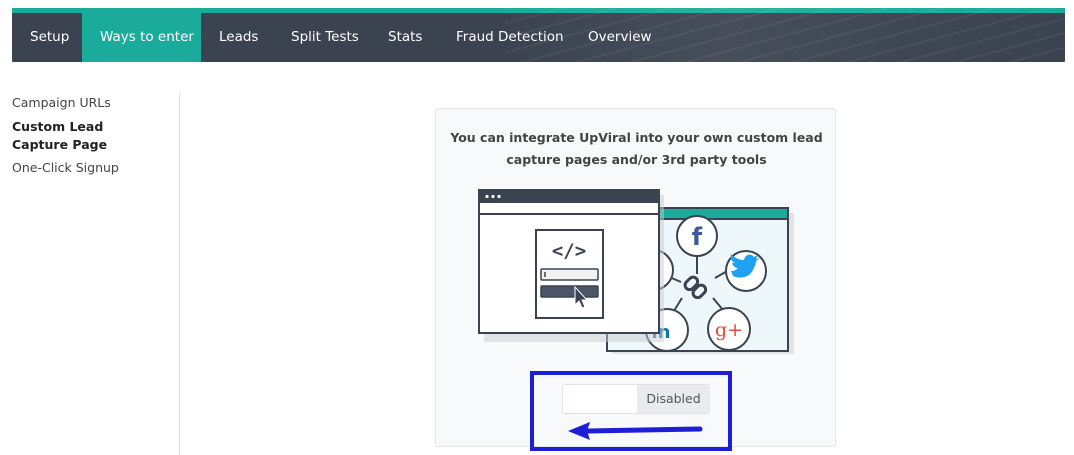 The image size is (1074, 455). What do you see at coordinates (746, 271) in the screenshot?
I see `twitter-icon` at bounding box center [746, 271].